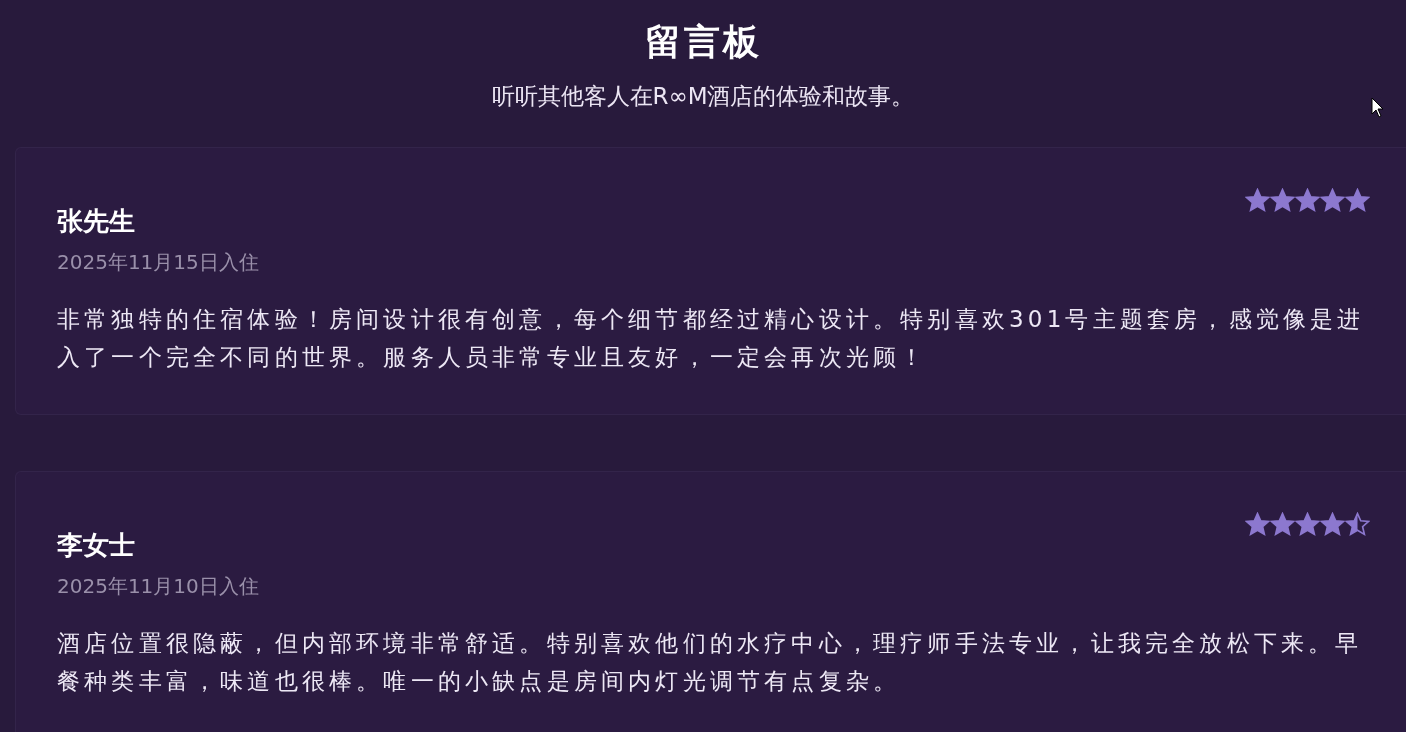 The width and height of the screenshot is (1406, 732). What do you see at coordinates (158, 262) in the screenshot?
I see `stay-date: 2025年11月15日入住` at bounding box center [158, 262].